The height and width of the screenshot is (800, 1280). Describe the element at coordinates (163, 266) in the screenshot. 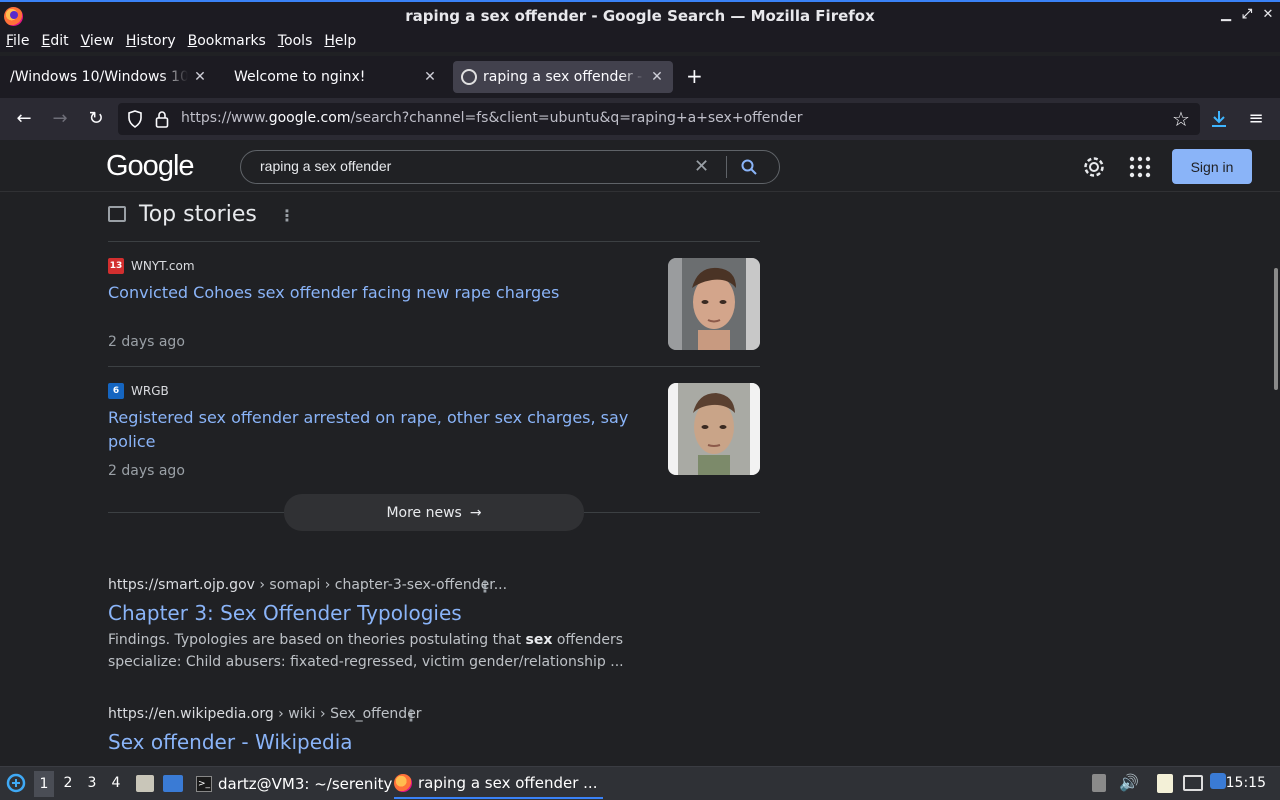

I see `publisher-name: WNYT.com` at that location.